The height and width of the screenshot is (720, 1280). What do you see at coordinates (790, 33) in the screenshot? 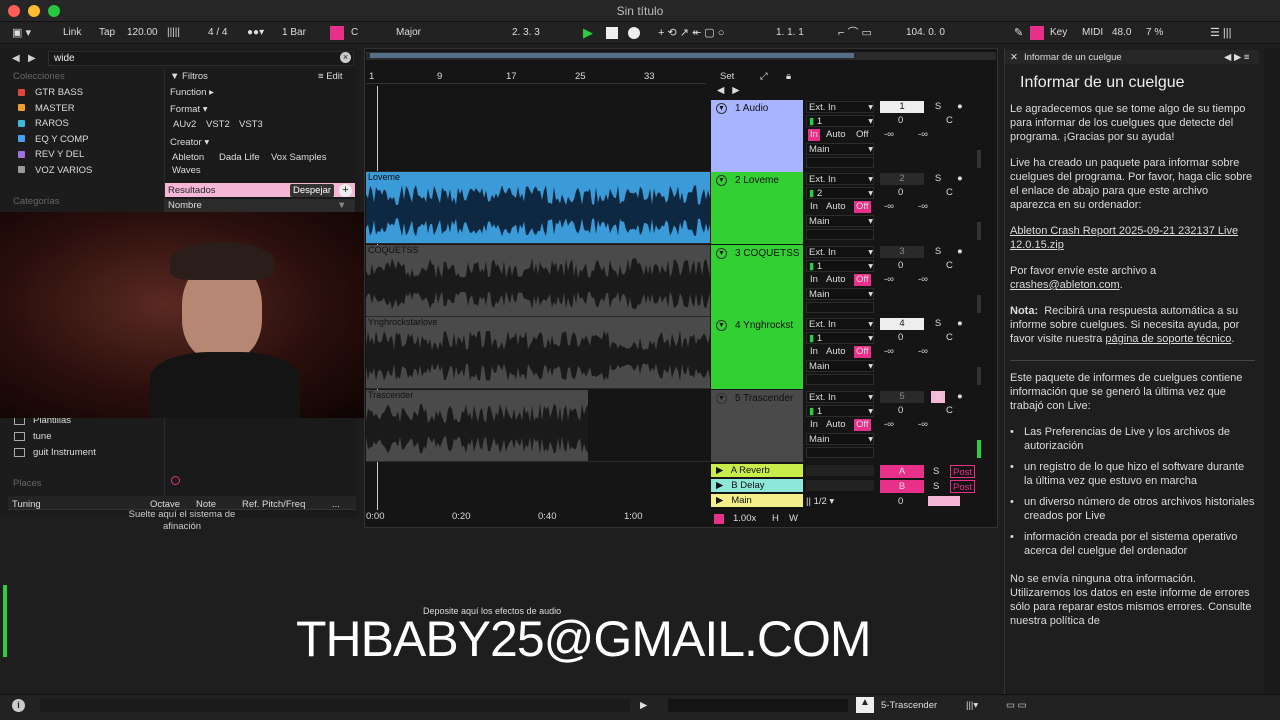
I see `loop-start-field: 1. 1. 1` at bounding box center [790, 33].